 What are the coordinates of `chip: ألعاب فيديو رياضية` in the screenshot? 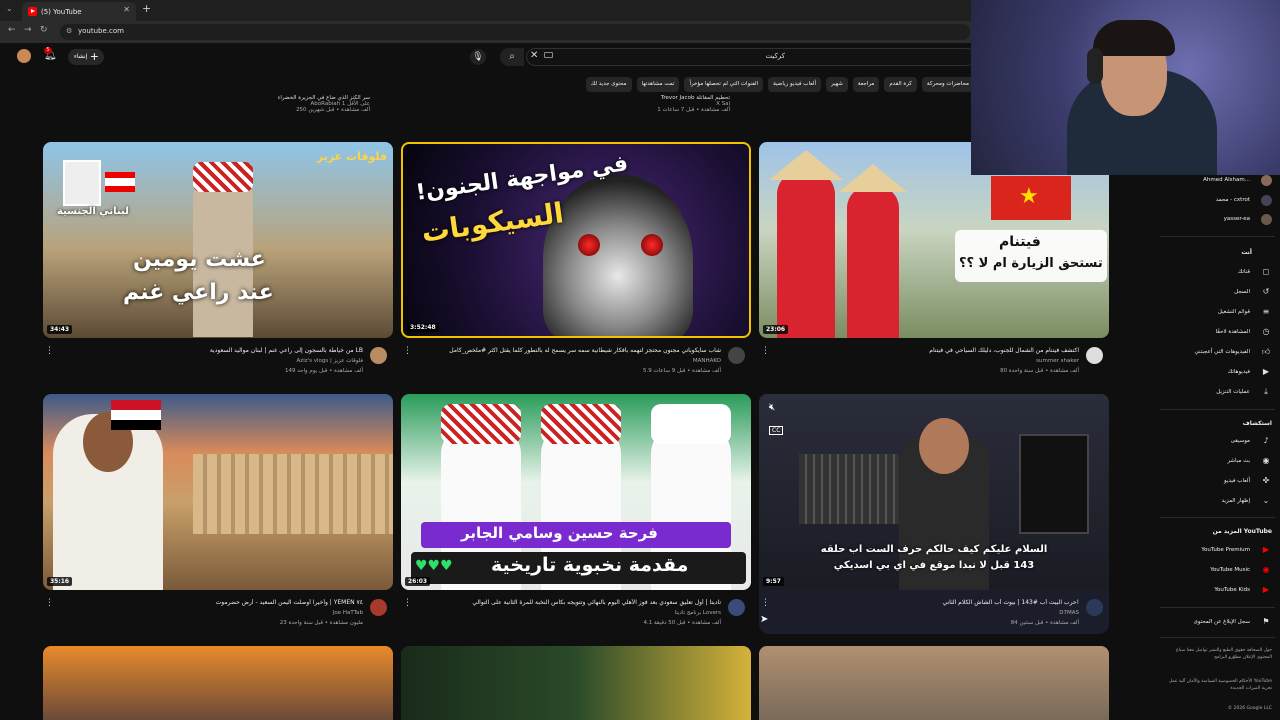 It's located at (794, 84).